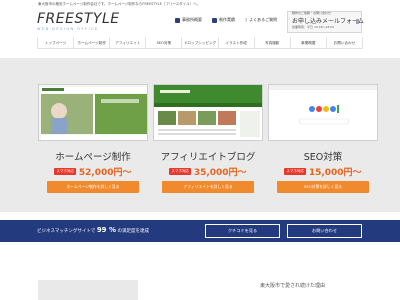  I want to click on top-links: 事務所概要 制作実績 ? よくあるご質問, so click(226, 20).